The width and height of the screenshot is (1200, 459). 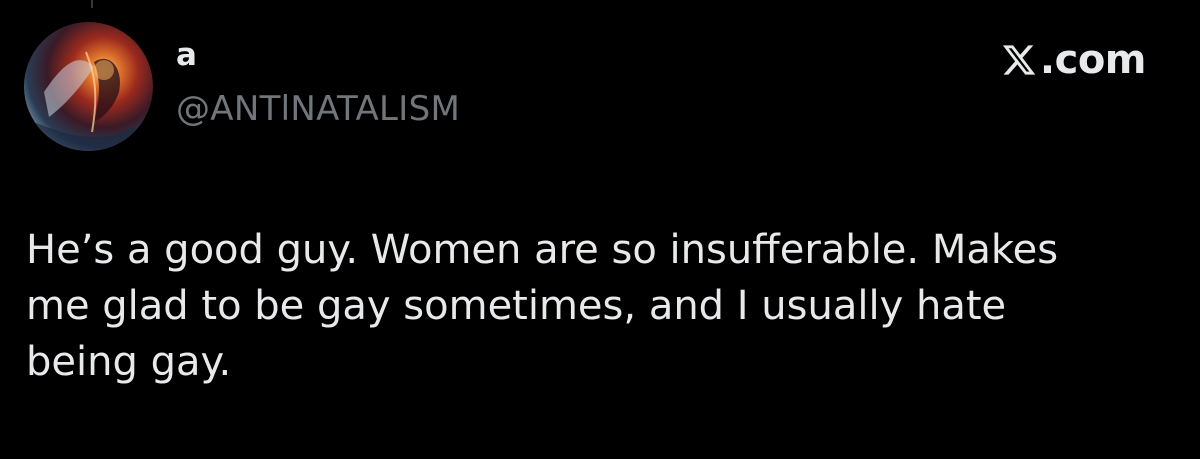 I want to click on author-display-name: a, so click(x=186, y=55).